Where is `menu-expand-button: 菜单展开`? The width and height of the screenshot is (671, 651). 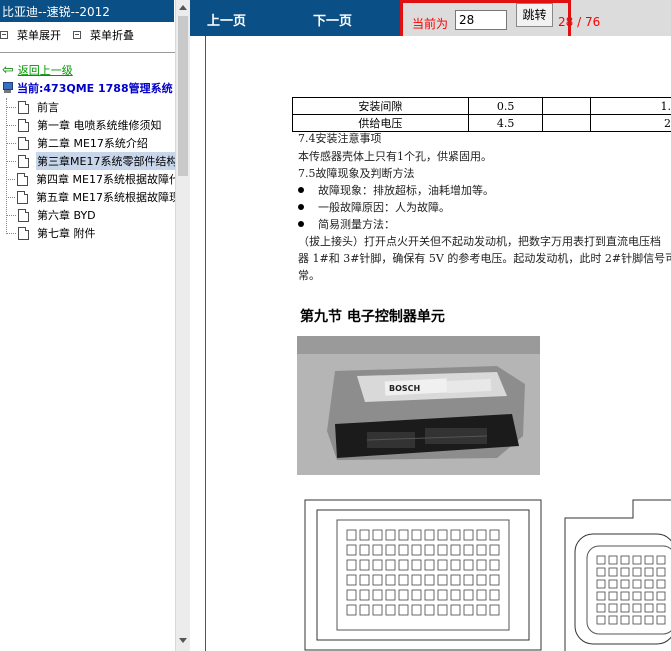 menu-expand-button: 菜单展开 is located at coordinates (30, 35).